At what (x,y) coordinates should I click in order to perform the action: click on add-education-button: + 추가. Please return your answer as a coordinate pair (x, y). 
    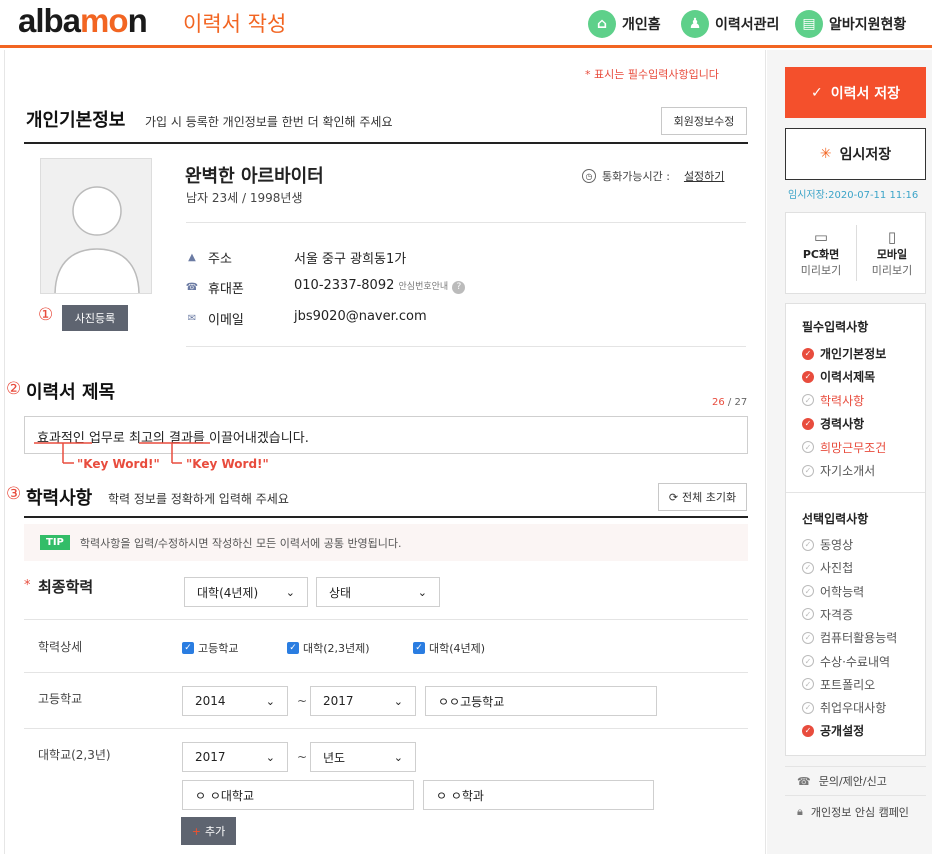
    Looking at the image, I should click on (208, 831).